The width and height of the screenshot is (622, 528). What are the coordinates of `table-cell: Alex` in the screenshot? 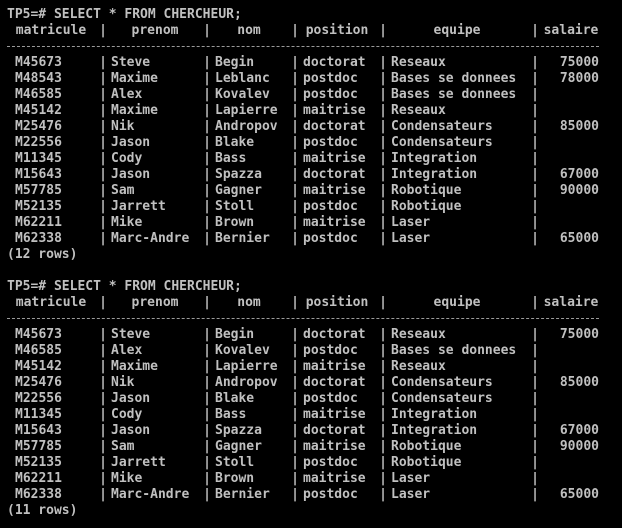 It's located at (127, 94).